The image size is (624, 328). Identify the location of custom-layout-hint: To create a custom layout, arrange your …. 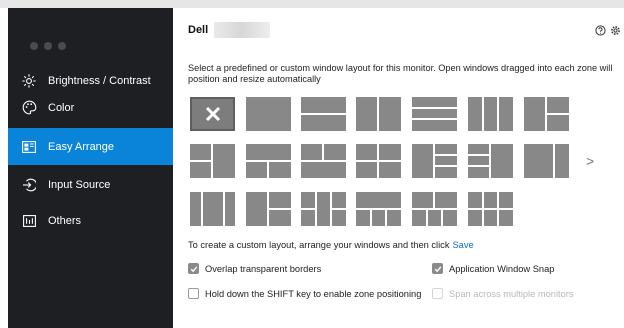
(331, 245).